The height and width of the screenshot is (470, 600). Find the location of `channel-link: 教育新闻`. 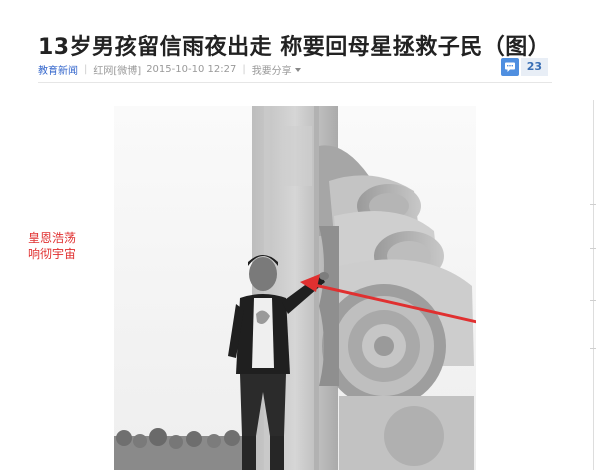

channel-link: 教育新闻 is located at coordinates (58, 69).